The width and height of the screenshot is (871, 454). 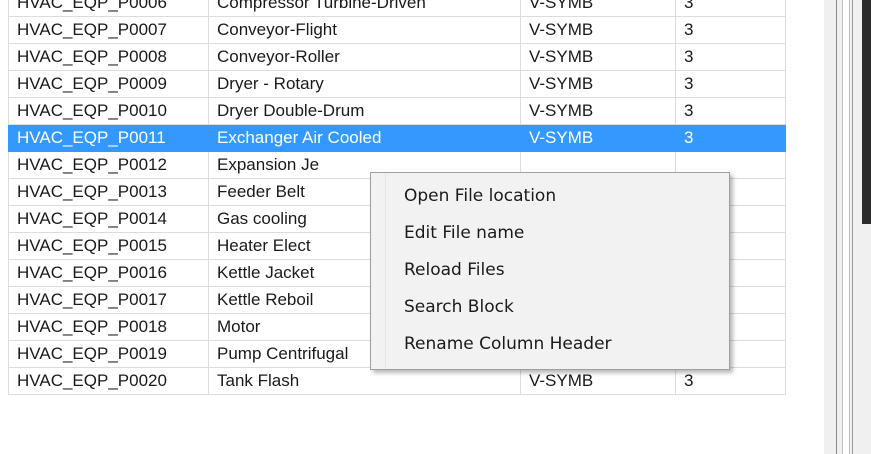 I want to click on cell-block-name: Tank Flash, so click(x=364, y=381).